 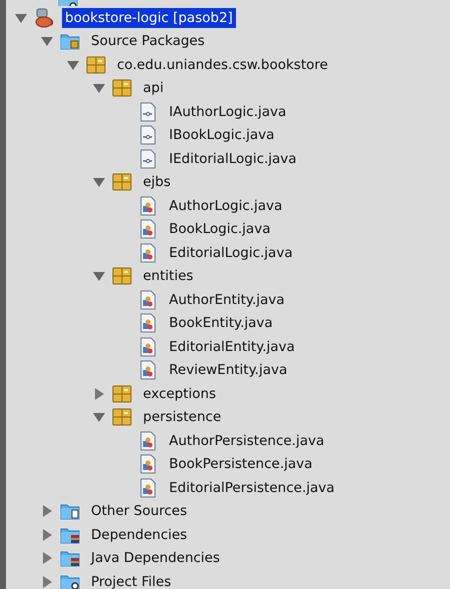 I want to click on tree-item: Source Packages, so click(x=148, y=41).